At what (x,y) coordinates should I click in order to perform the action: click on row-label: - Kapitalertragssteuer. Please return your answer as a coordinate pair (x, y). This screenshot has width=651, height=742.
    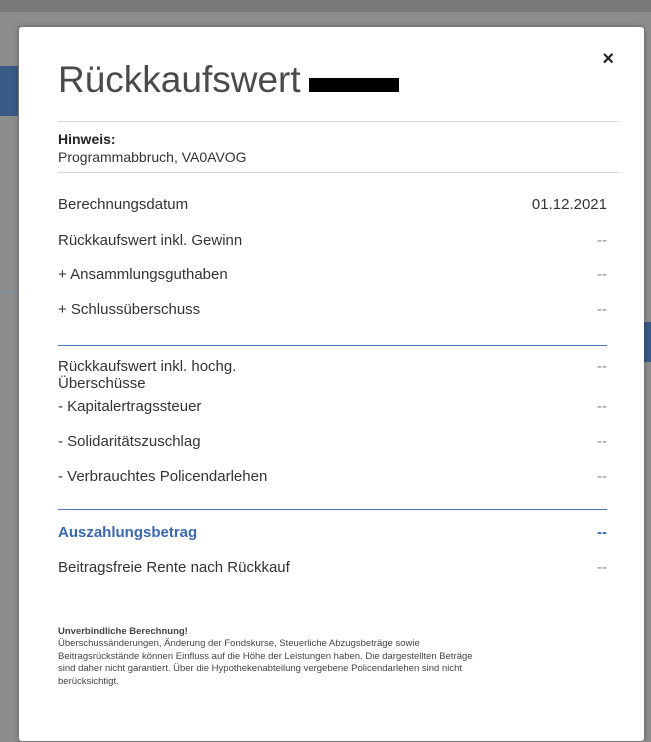
    Looking at the image, I should click on (130, 406).